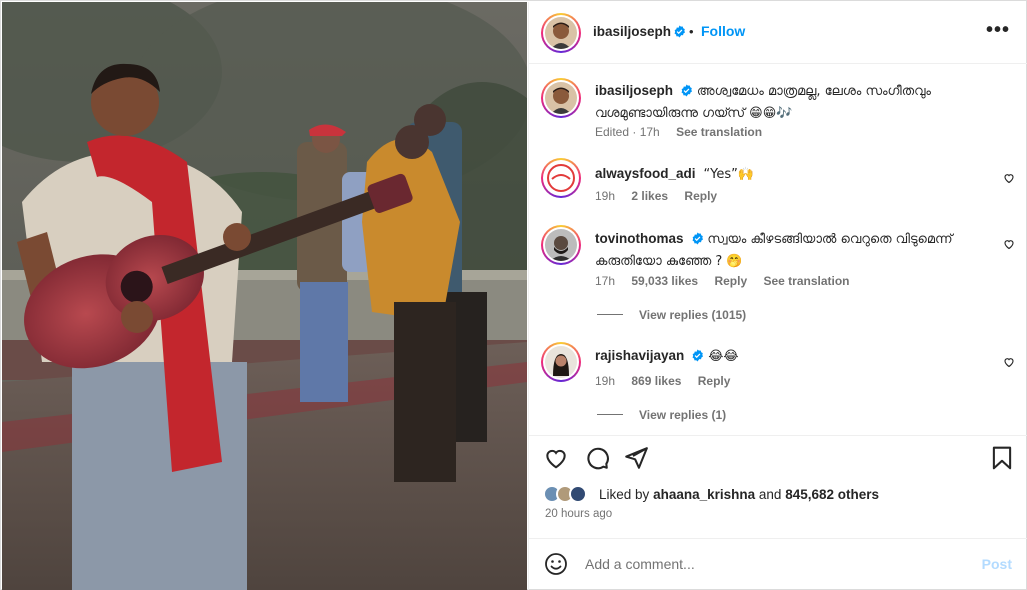  What do you see at coordinates (645, 173) in the screenshot?
I see `comment-username: alwaysfood_adi` at bounding box center [645, 173].